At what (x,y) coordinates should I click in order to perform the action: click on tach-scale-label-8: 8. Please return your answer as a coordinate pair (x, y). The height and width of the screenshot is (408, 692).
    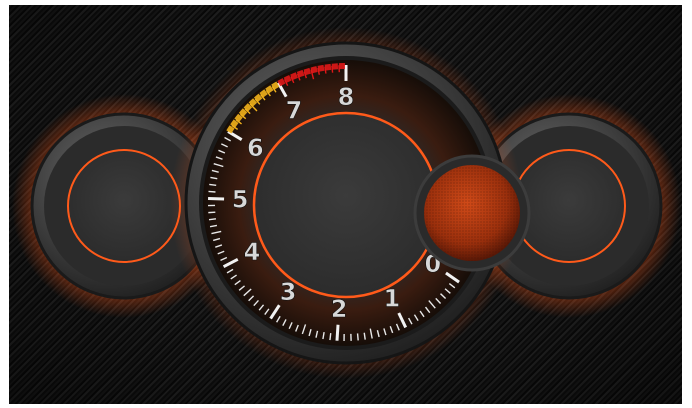
    Looking at the image, I should click on (346, 97).